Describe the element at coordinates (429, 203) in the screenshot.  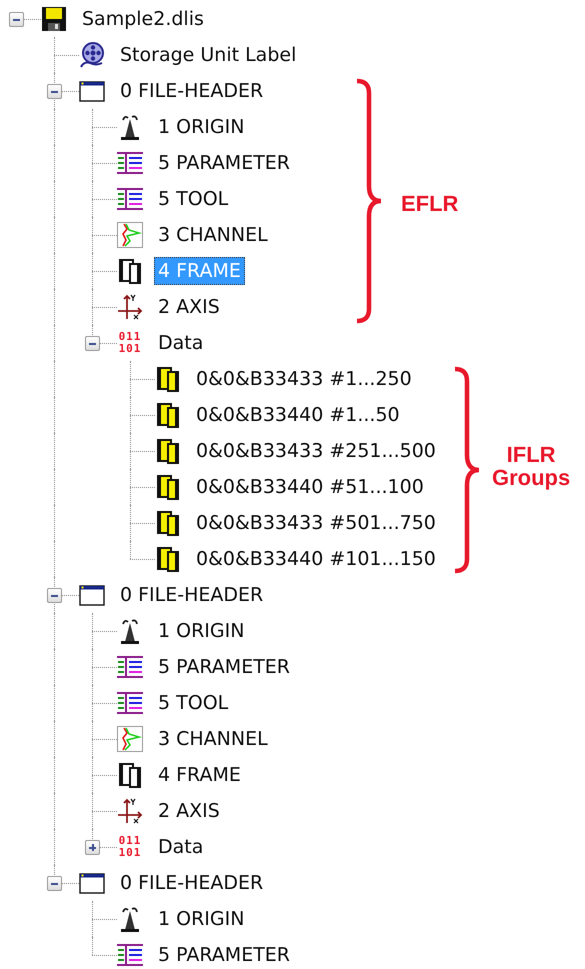
I see `annotation-label: EFLR` at that location.